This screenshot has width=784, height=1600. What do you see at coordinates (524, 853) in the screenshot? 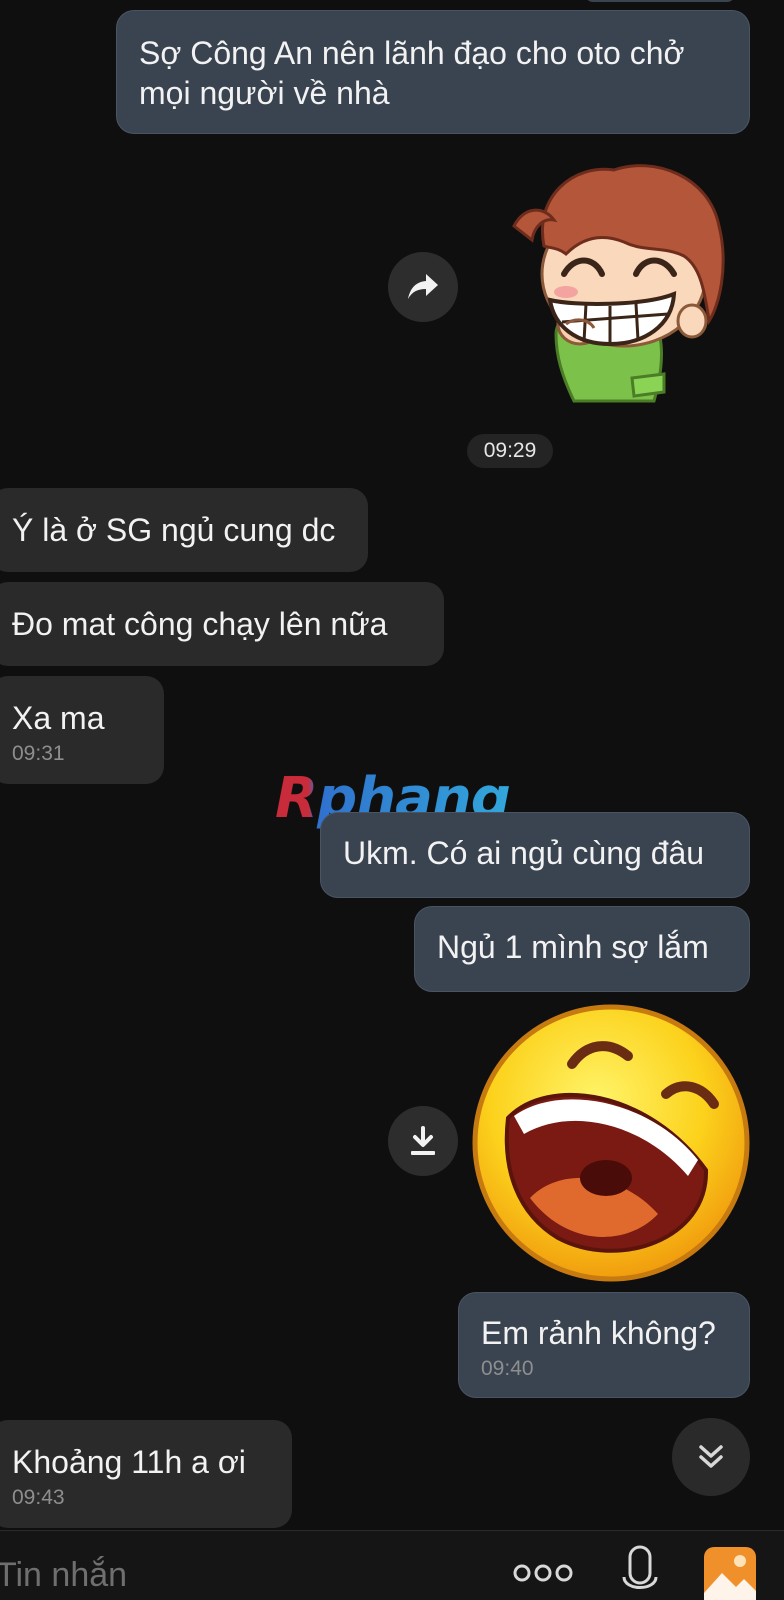
I see `message-text: Ukm. Có ai ngủ cùng đâu` at bounding box center [524, 853].